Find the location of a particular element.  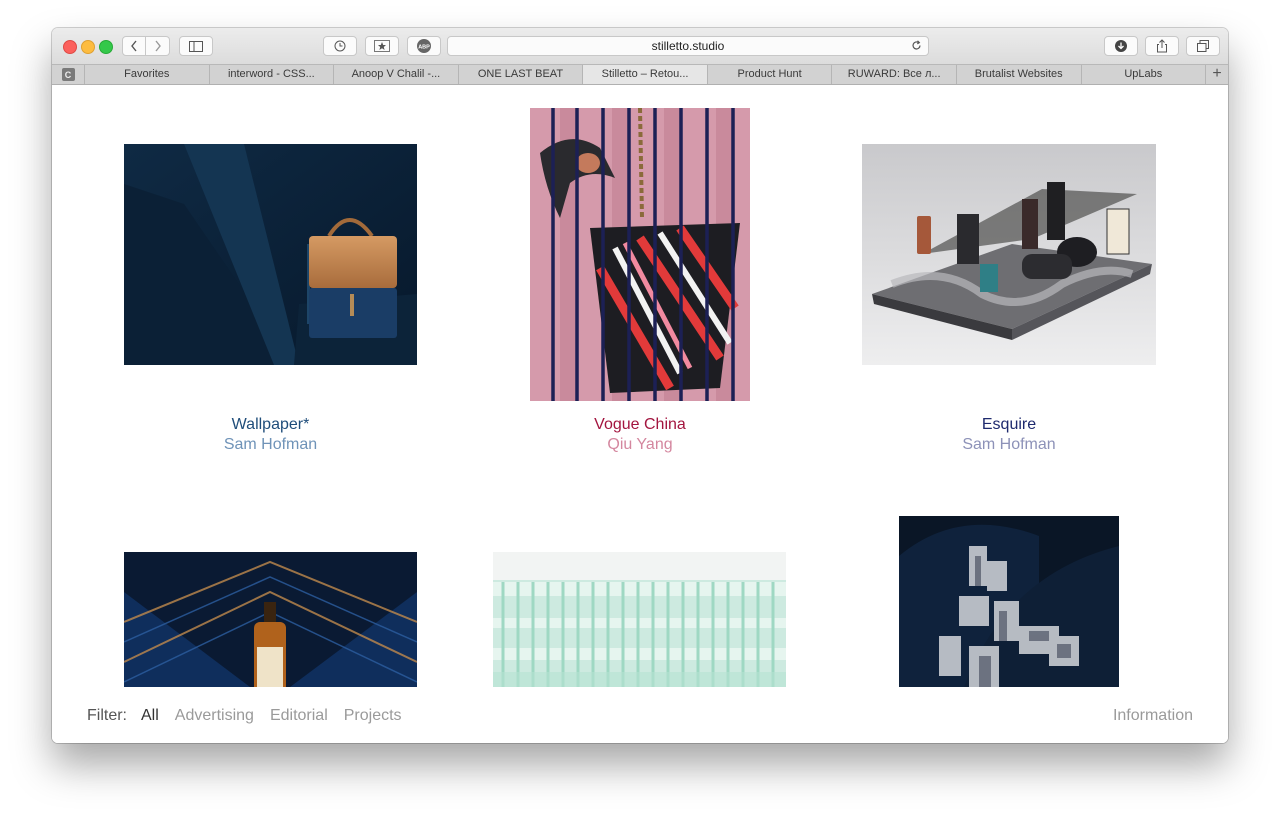

reload-icon is located at coordinates (916, 45).